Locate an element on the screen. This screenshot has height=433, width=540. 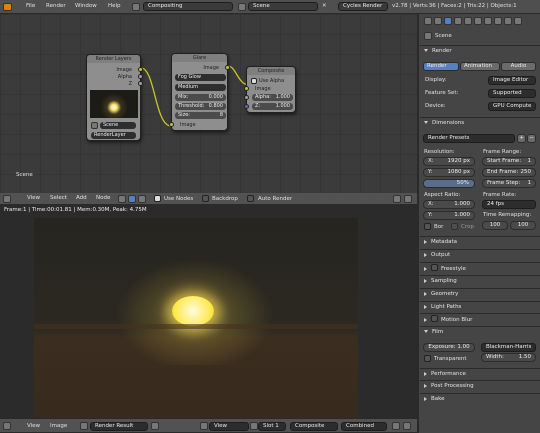
menu-window: Window is located at coordinates (86, 6).